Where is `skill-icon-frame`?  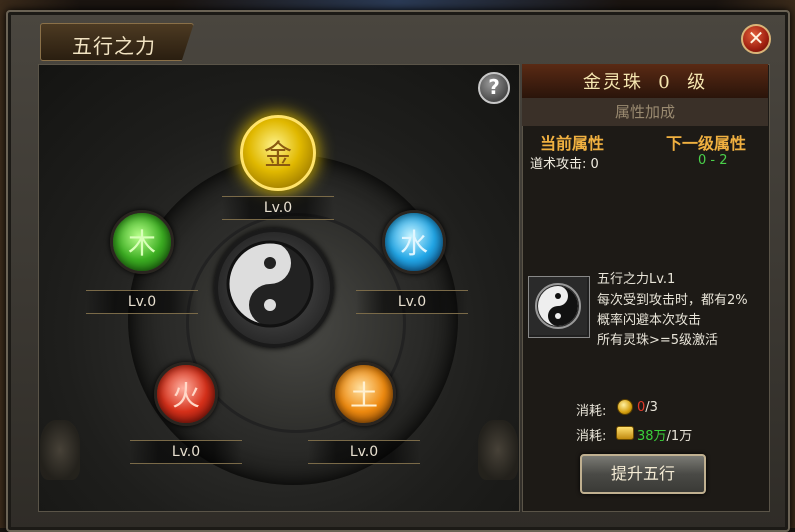 skill-icon-frame is located at coordinates (559, 307).